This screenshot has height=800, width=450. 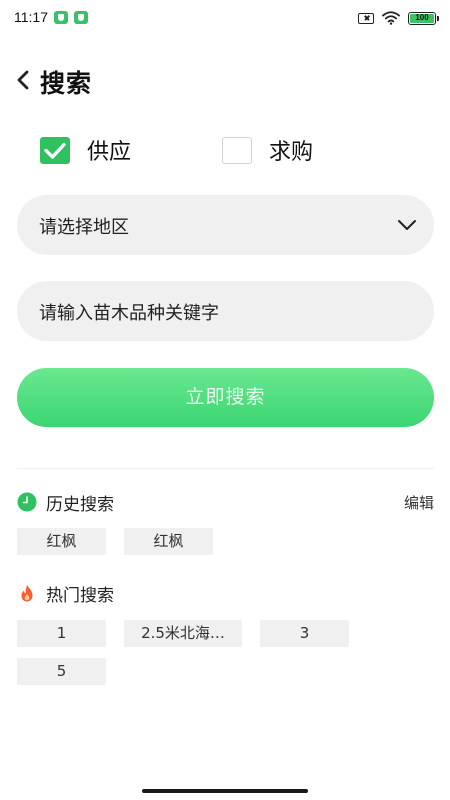 What do you see at coordinates (61, 671) in the screenshot?
I see `hot-tag: 5` at bounding box center [61, 671].